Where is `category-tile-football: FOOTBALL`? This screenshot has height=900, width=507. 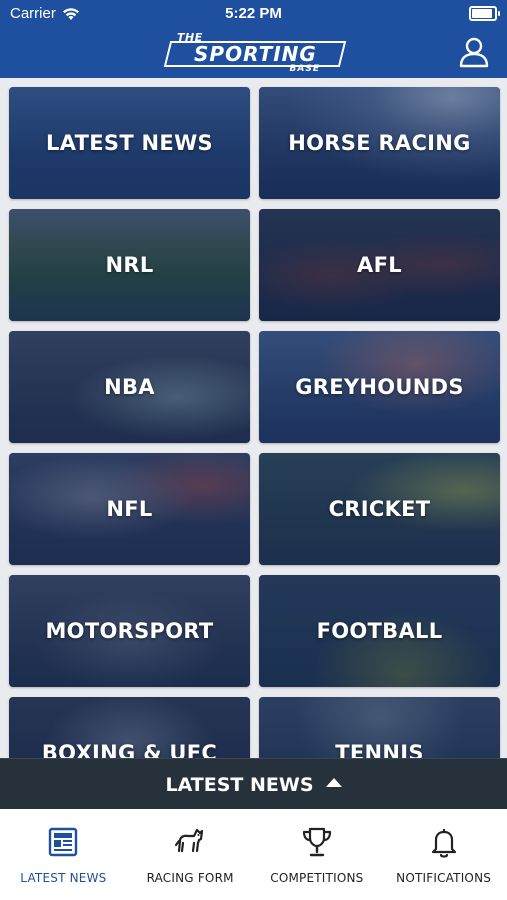
category-tile-football: FOOTBALL is located at coordinates (379, 631).